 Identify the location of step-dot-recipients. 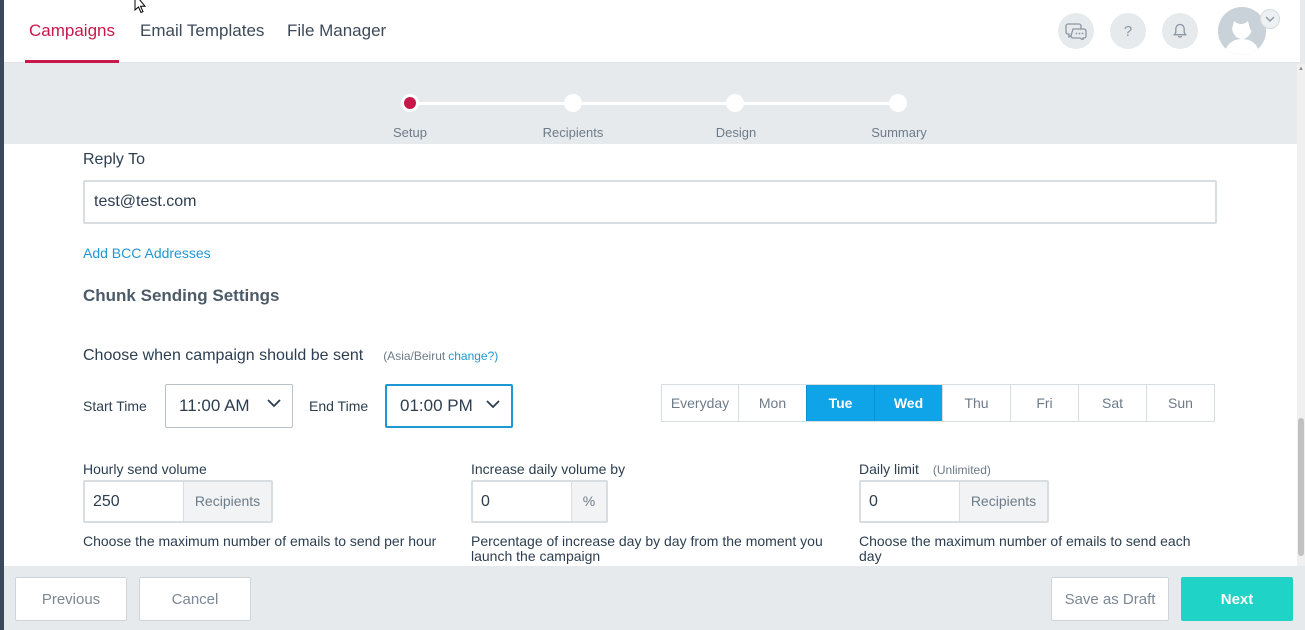
(573, 103).